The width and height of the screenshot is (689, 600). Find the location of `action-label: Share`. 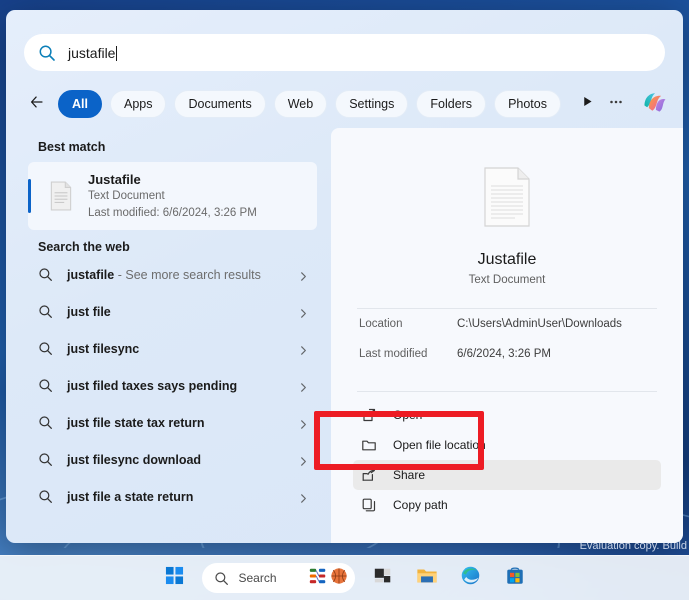

action-label: Share is located at coordinates (409, 475).